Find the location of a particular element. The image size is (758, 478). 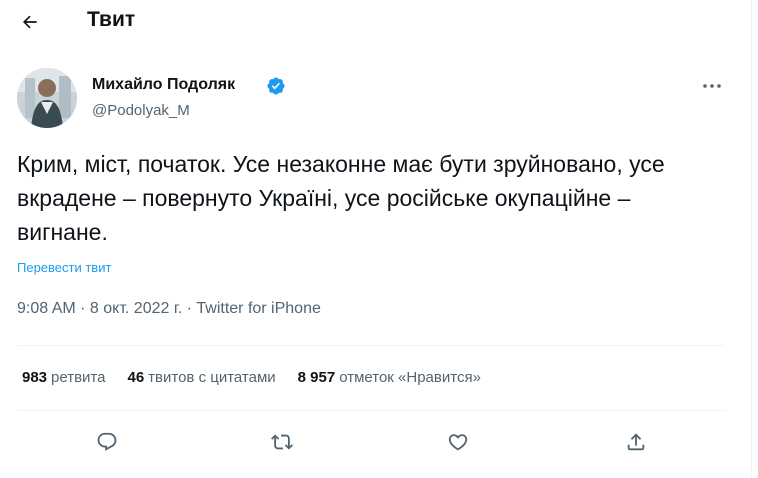

header: Твит is located at coordinates (370, 22).